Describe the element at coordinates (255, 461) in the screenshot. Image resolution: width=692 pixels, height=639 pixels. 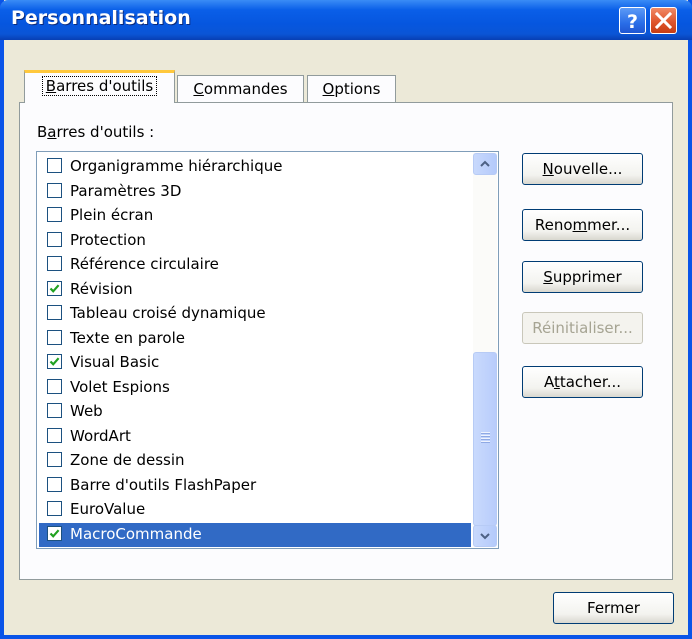
I see `toolbar-list-item: Zone de dessin` at that location.